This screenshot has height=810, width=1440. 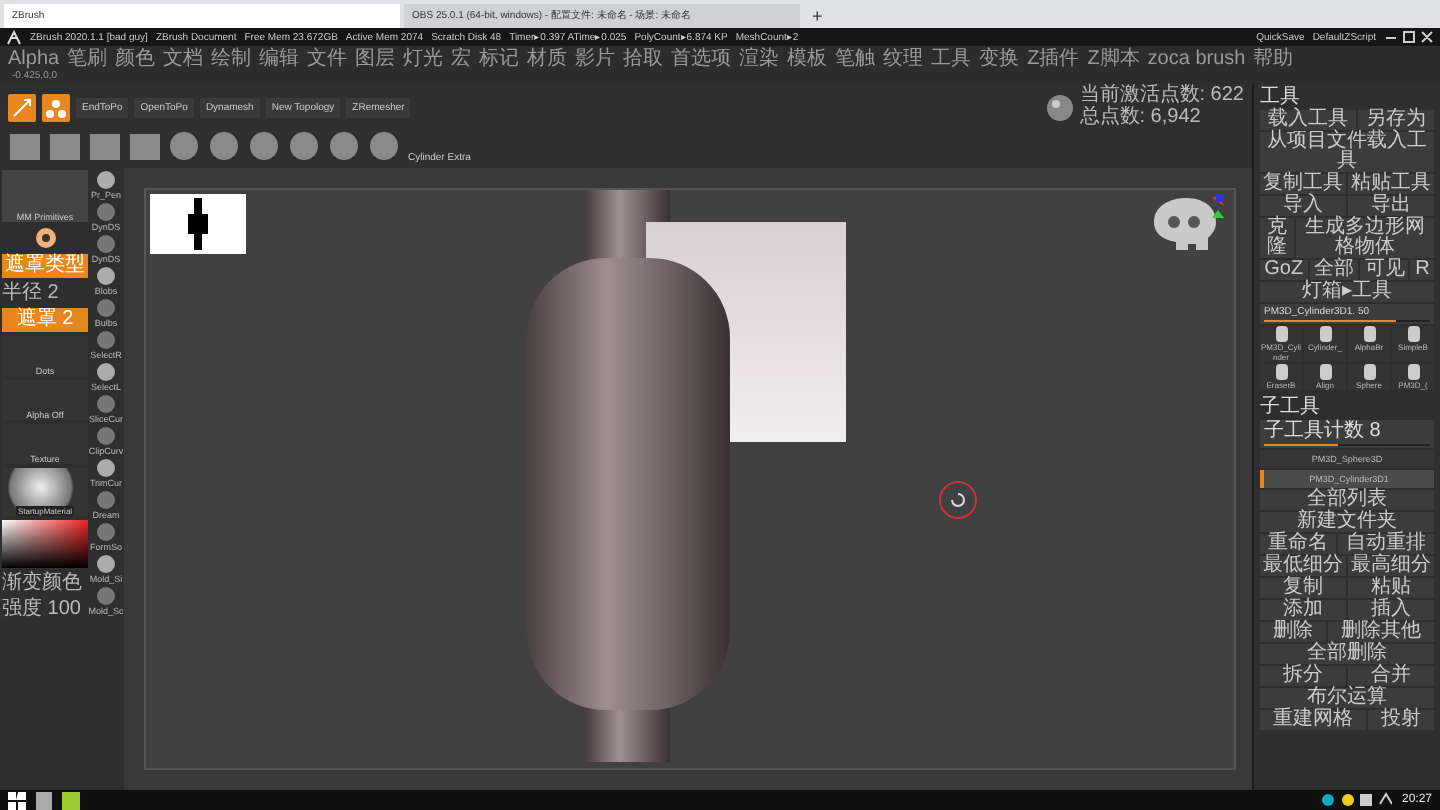 I want to click on menu-item: 笔触, so click(x=855, y=58).